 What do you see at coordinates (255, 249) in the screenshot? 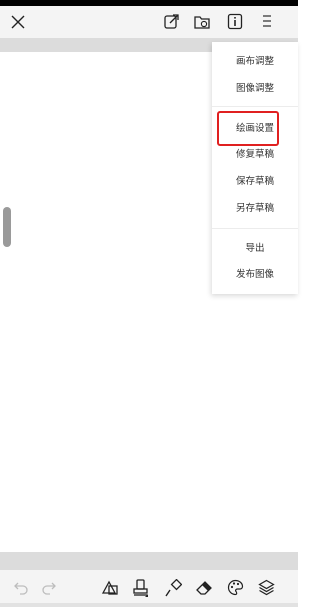
I see `menu-item-export: 导出` at bounding box center [255, 249].